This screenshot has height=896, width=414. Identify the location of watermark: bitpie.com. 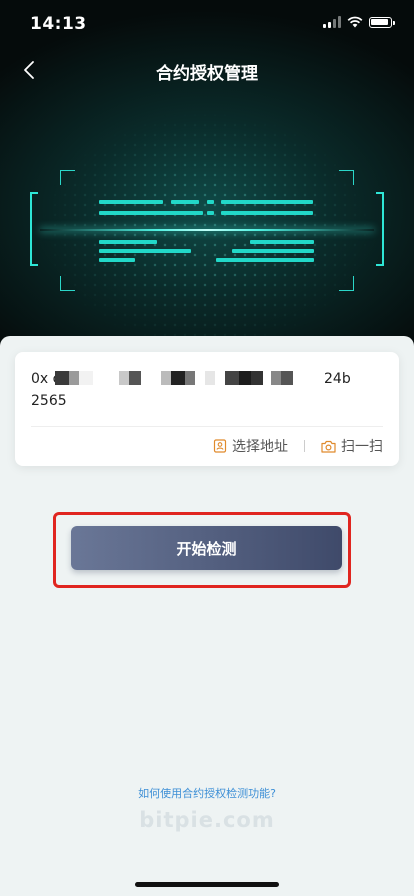
(207, 820).